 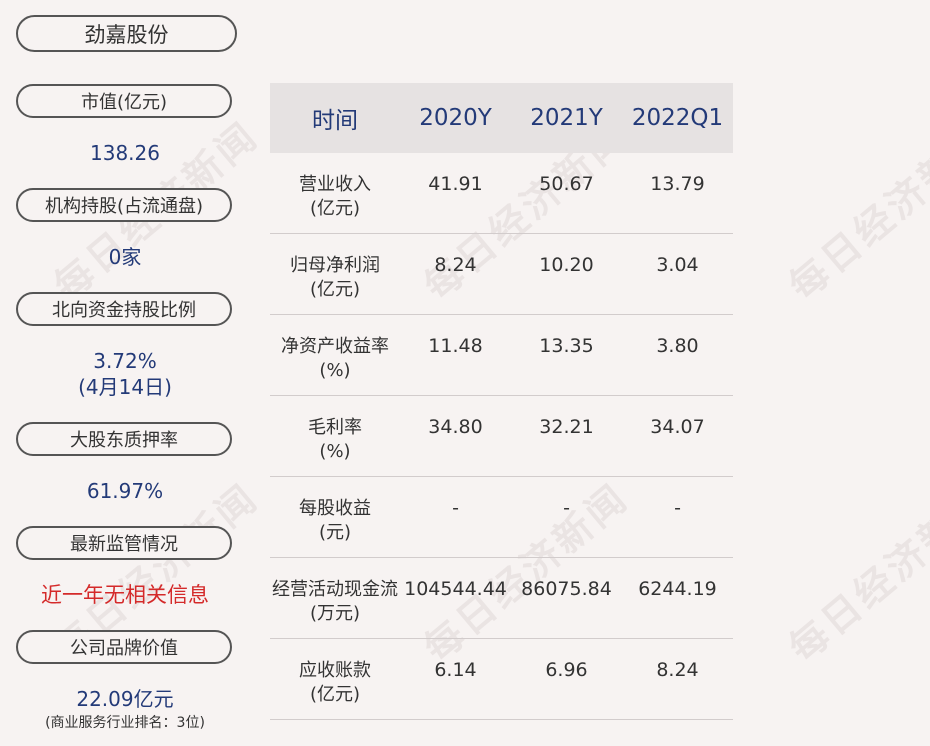 What do you see at coordinates (455, 346) in the screenshot?
I see `table-cell: 11.48` at bounding box center [455, 346].